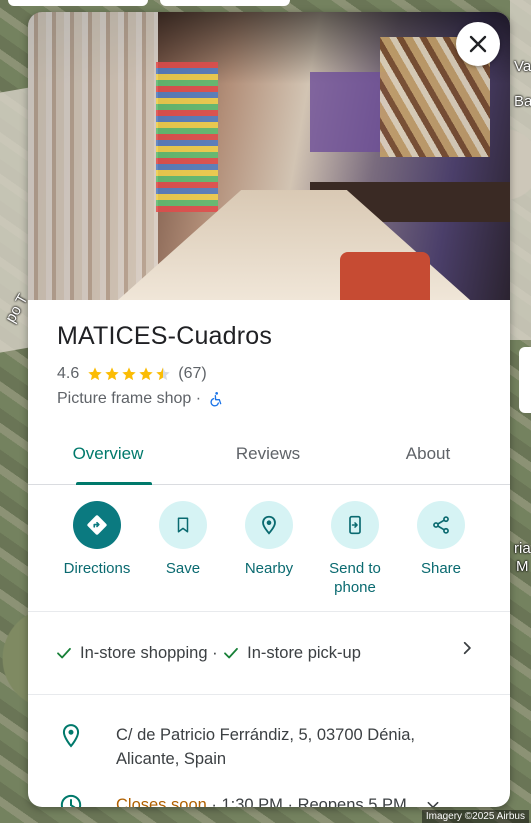 The width and height of the screenshot is (531, 823). I want to click on nearby-button: Nearby, so click(269, 549).